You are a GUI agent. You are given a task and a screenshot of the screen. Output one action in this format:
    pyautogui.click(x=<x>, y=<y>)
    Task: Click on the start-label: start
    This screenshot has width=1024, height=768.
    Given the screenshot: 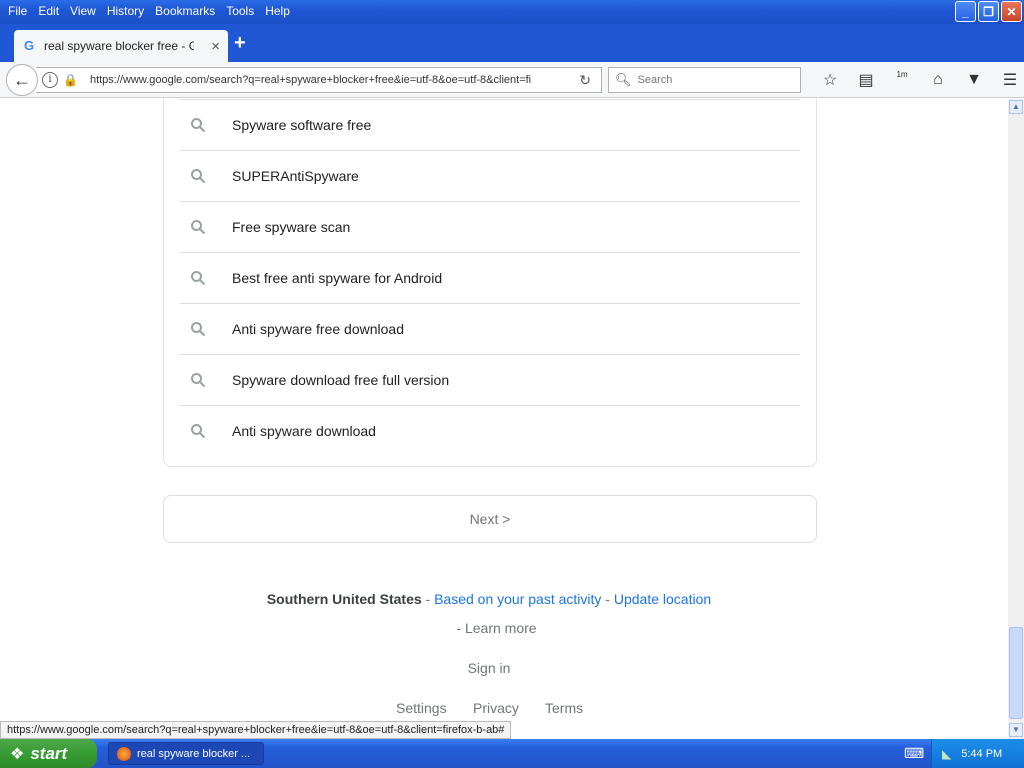 What is the action you would take?
    pyautogui.click(x=49, y=753)
    